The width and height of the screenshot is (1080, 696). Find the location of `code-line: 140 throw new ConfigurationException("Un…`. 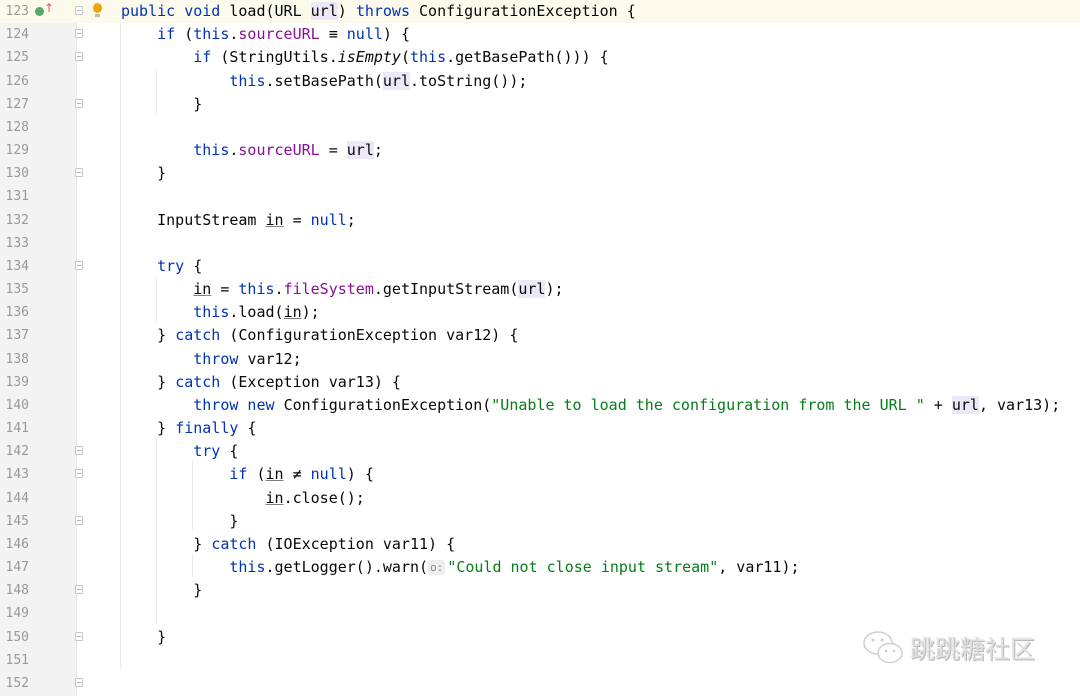

code-line: 140 throw new ConfigurationException("Un… is located at coordinates (540, 405).